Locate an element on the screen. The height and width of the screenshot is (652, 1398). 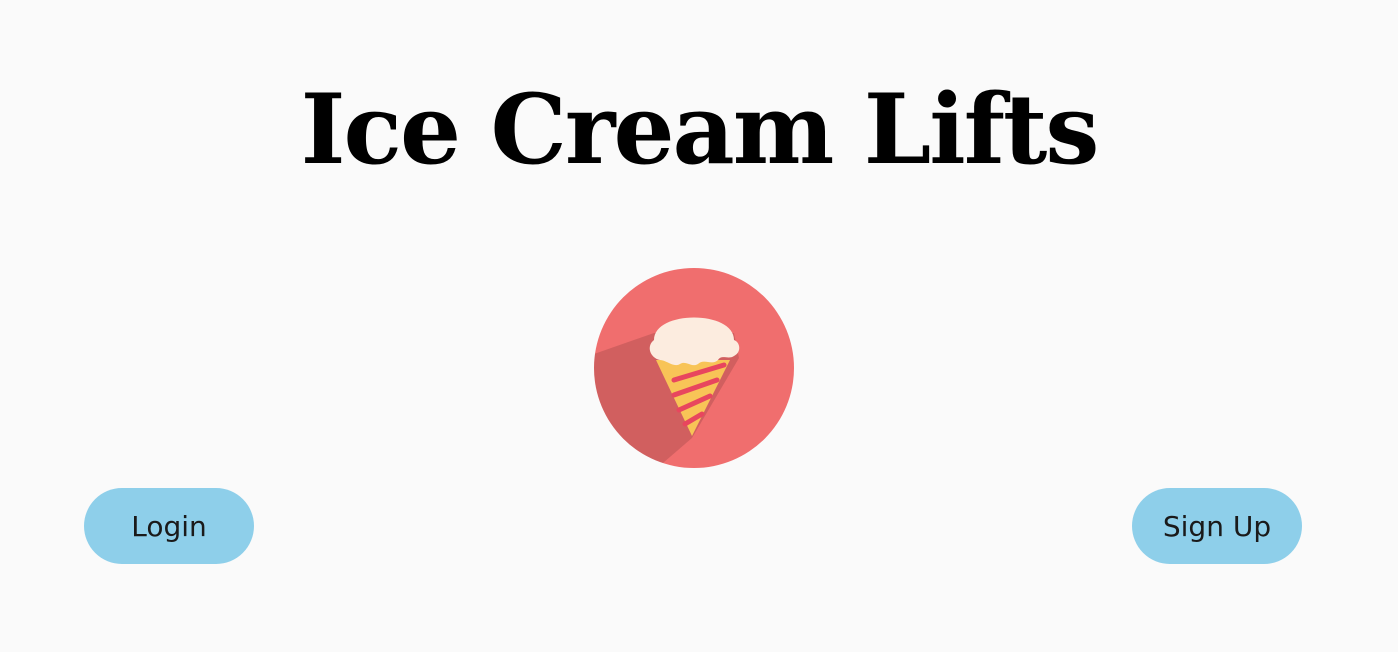
app-logo is located at coordinates (694, 368).